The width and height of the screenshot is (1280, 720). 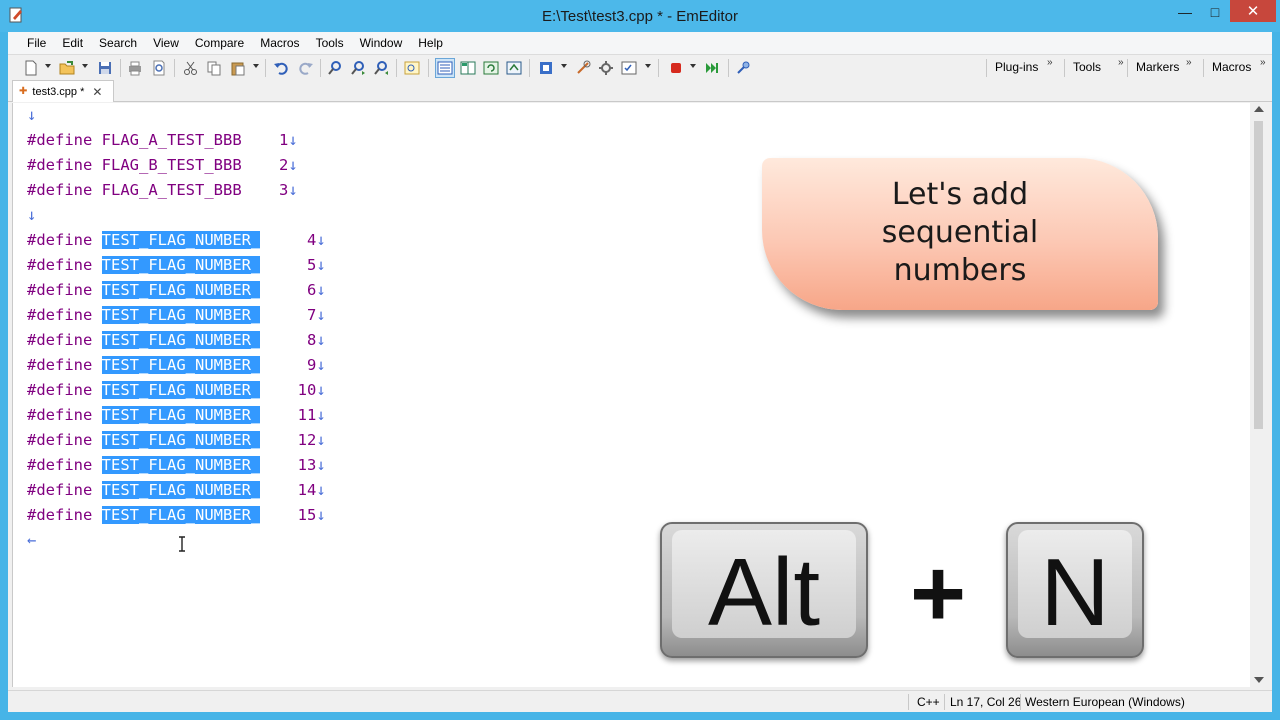 What do you see at coordinates (176, 390) in the screenshot?
I see `code-line: #define TEST_FLAG_NUMBER_ 10↓` at bounding box center [176, 390].